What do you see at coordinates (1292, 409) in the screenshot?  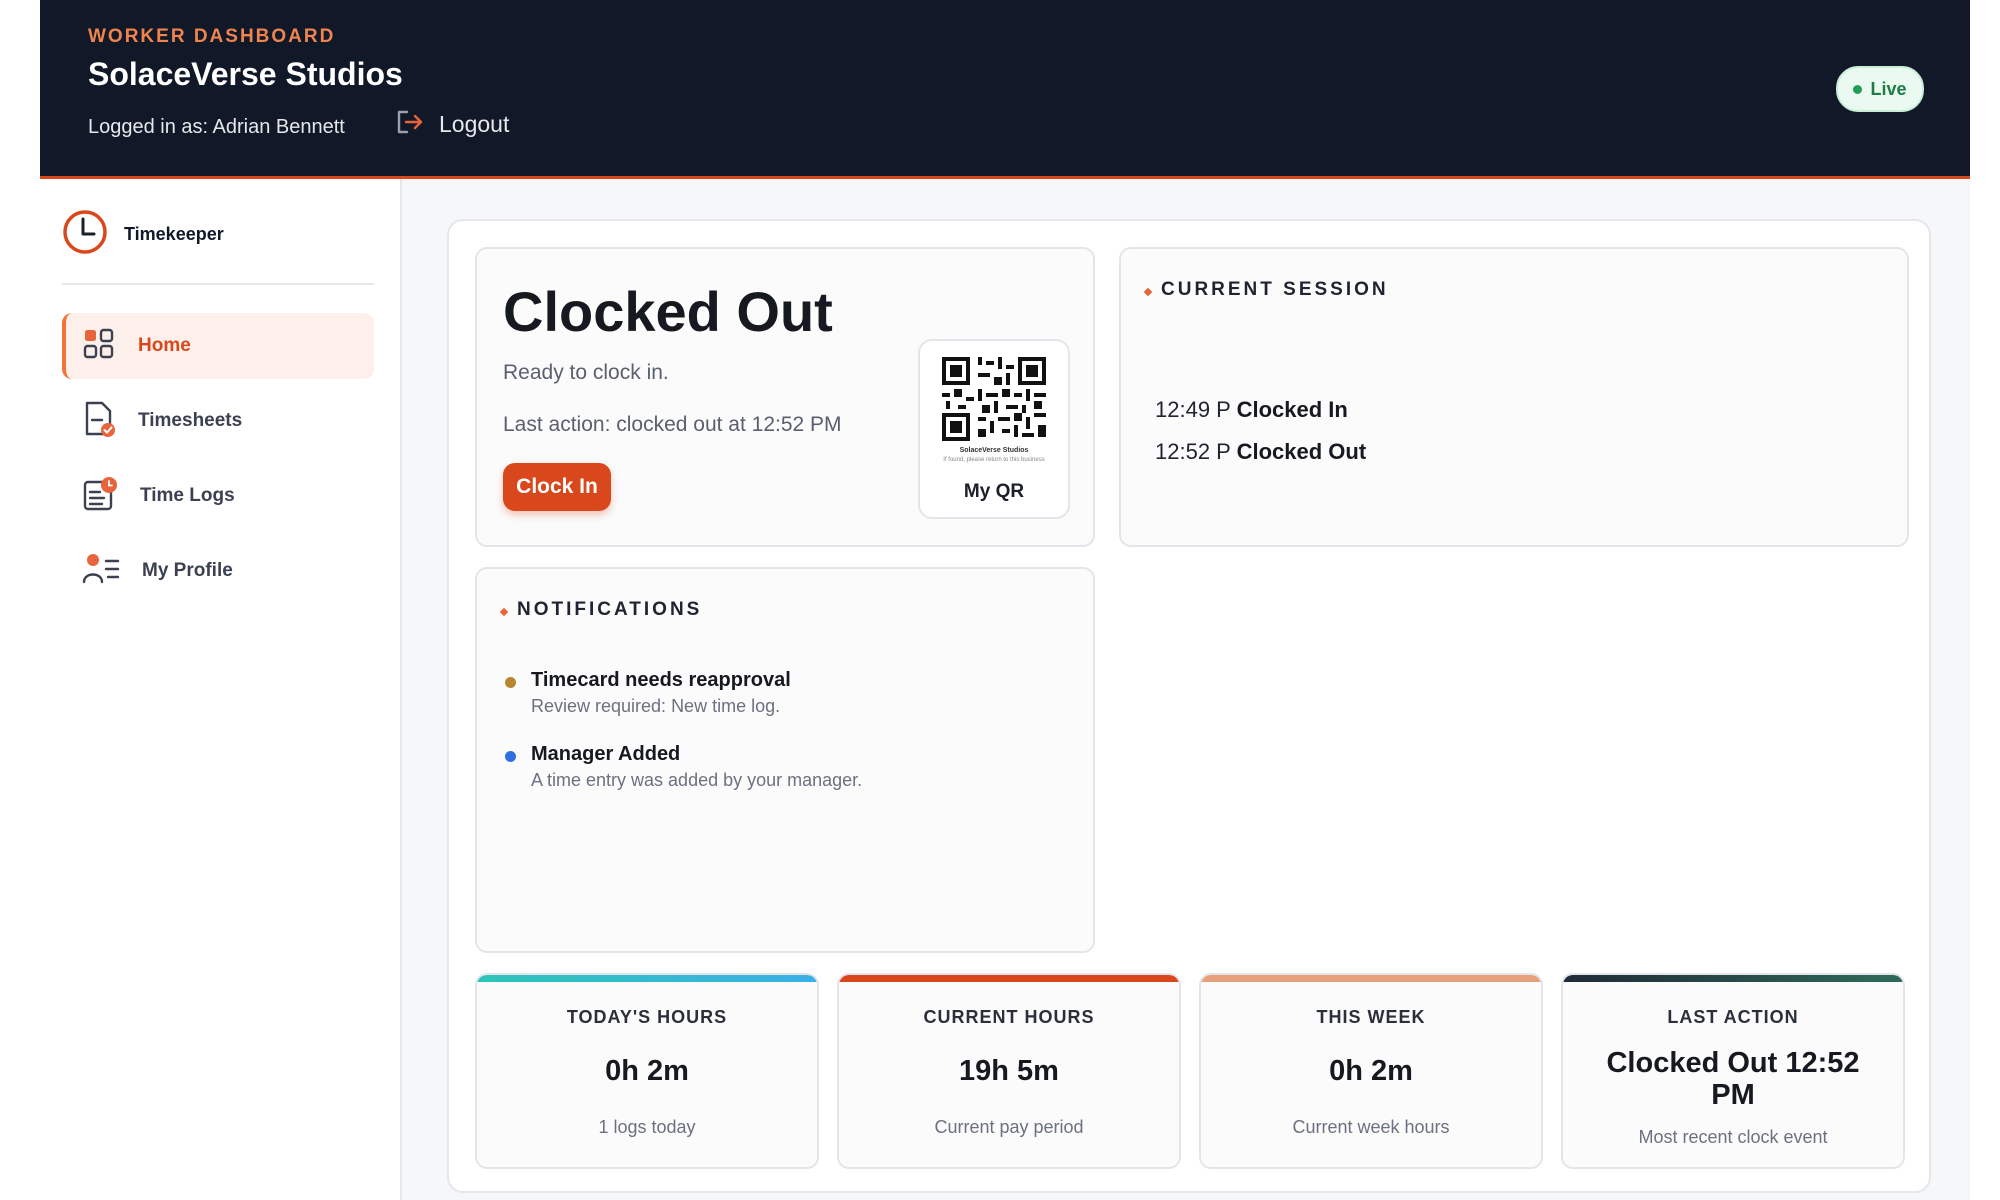 I see `session-event-name: Clocked In` at bounding box center [1292, 409].